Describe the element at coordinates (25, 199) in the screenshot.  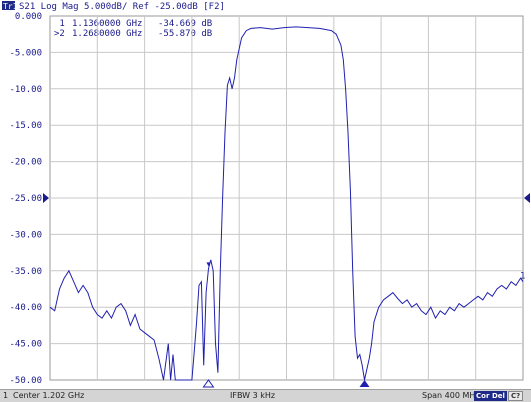
I see `y-tick-label: -25.00` at that location.